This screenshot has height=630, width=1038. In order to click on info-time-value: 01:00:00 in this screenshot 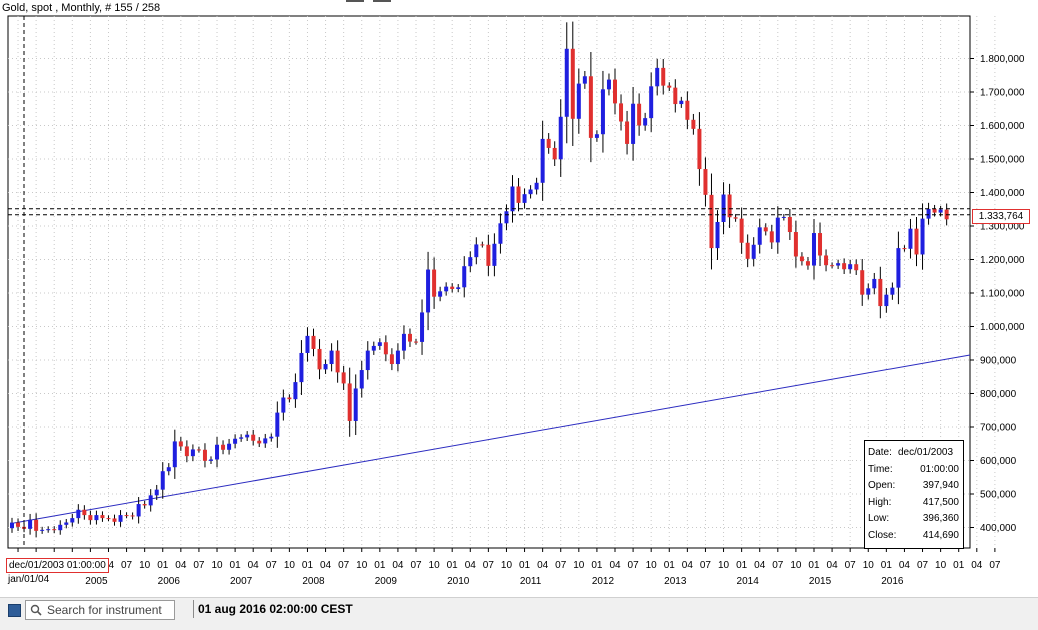, I will do `click(939, 469)`.